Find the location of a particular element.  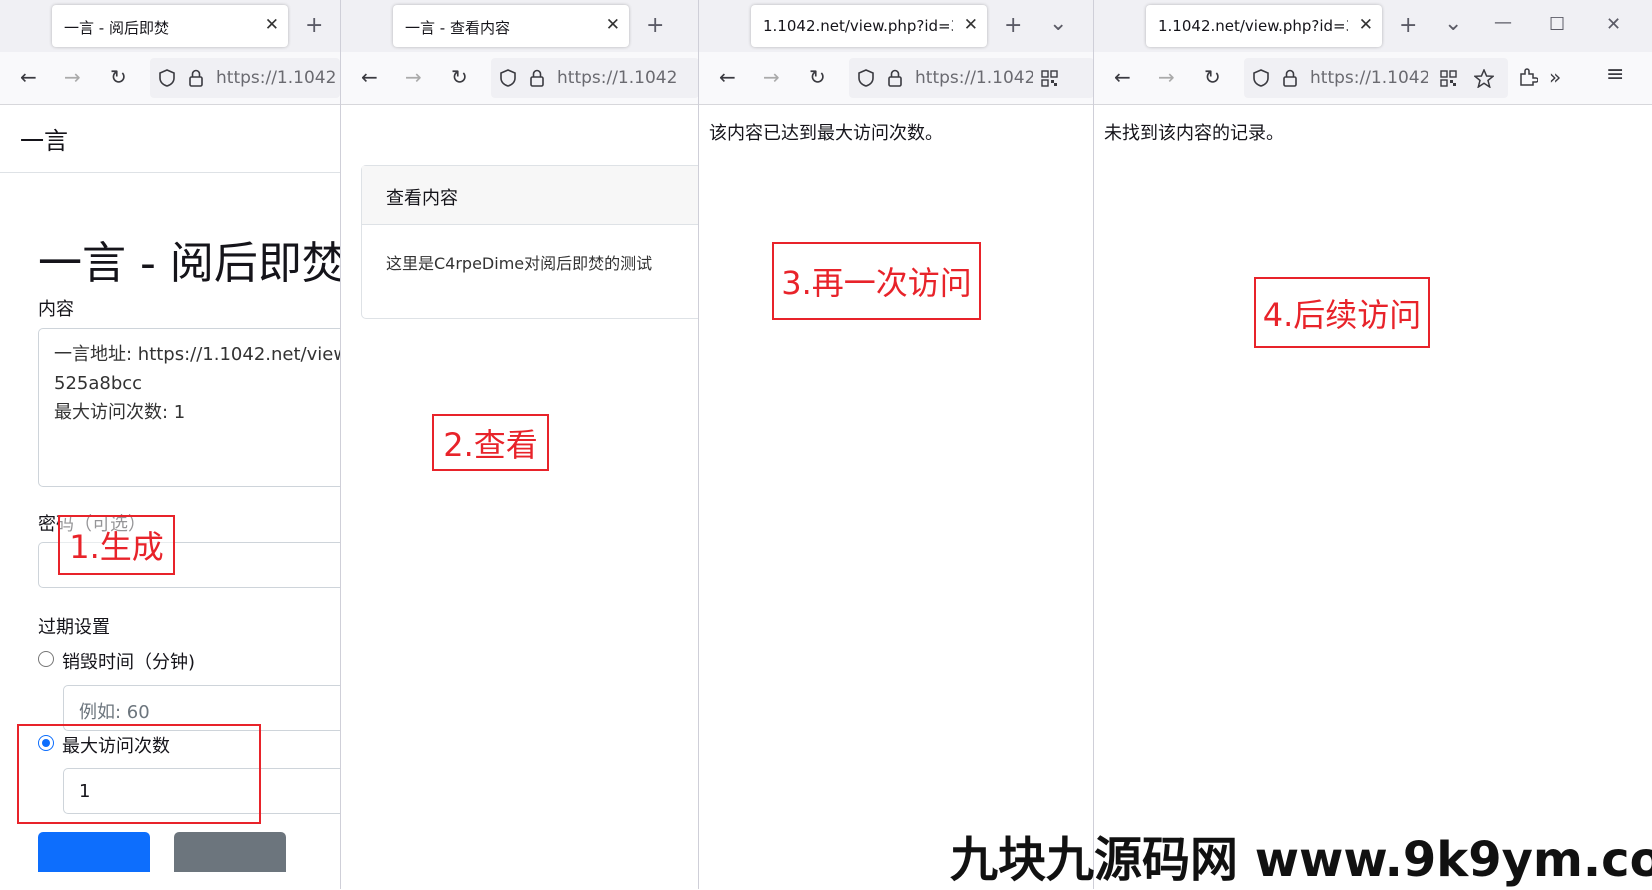

annotation-step-2: 2.查看 is located at coordinates (490, 442).